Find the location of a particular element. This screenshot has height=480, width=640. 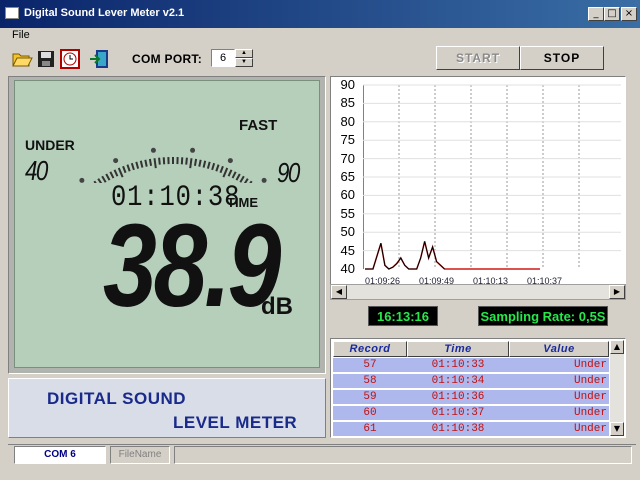

save-button is located at coordinates (46, 59).